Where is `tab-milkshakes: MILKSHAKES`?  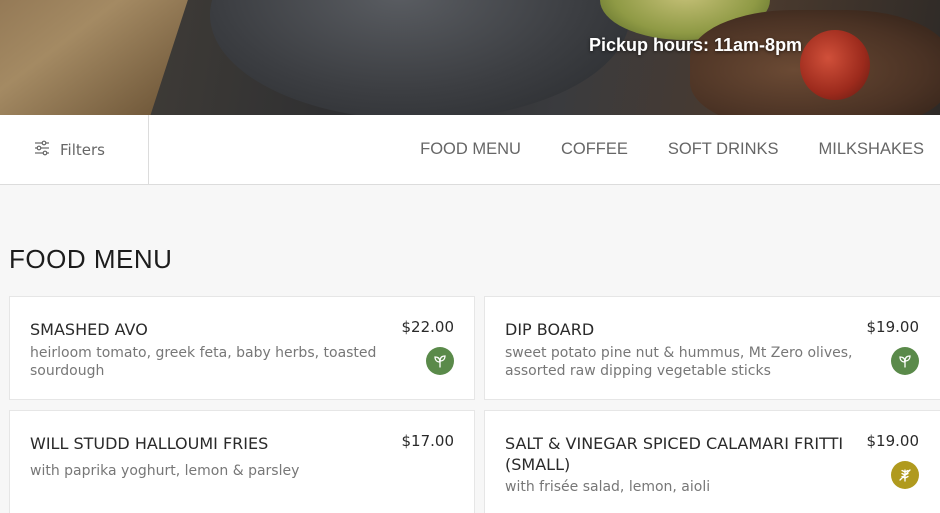 tab-milkshakes: MILKSHAKES is located at coordinates (871, 149).